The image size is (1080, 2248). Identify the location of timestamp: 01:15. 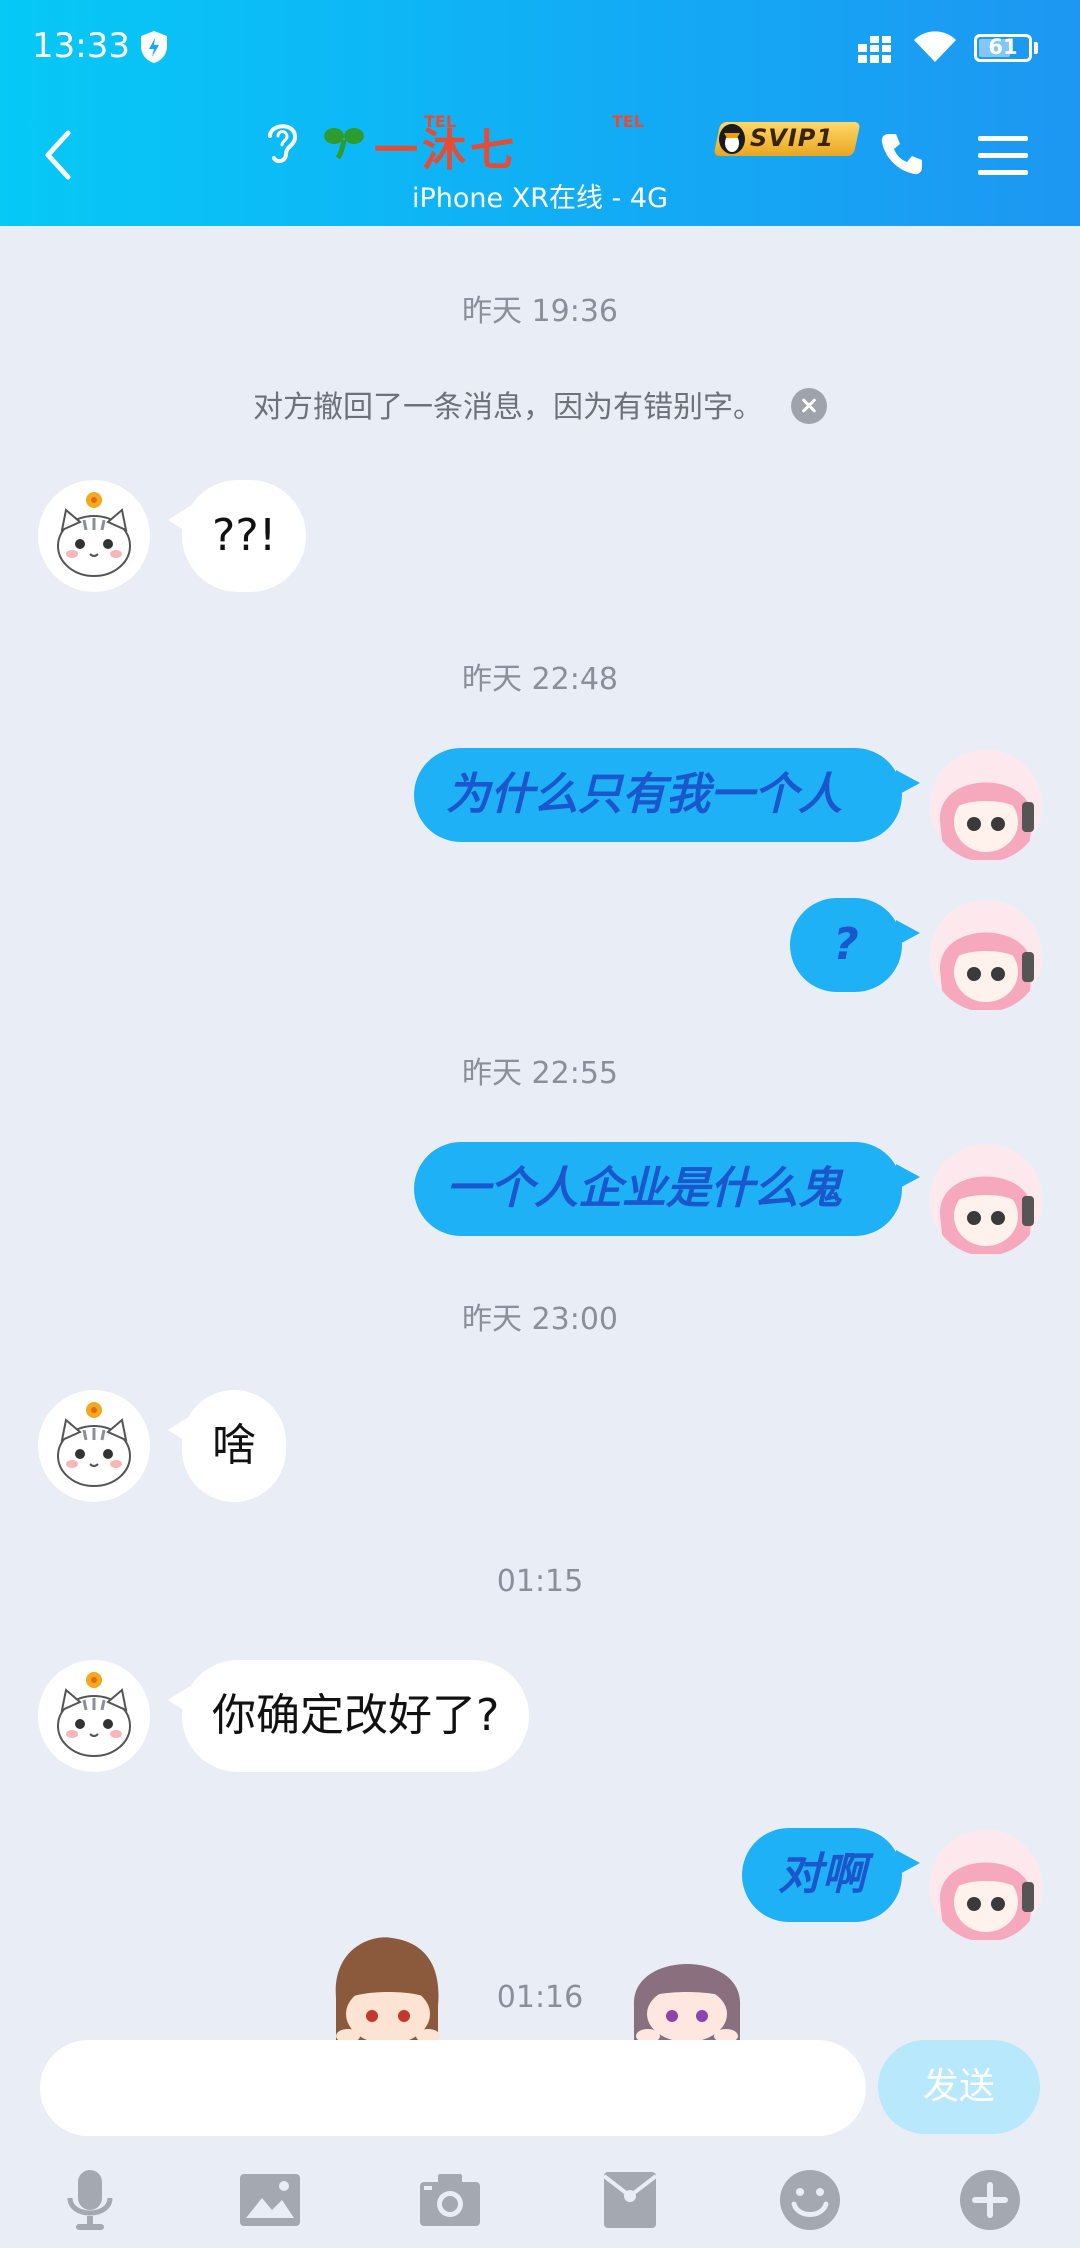
(540, 1581).